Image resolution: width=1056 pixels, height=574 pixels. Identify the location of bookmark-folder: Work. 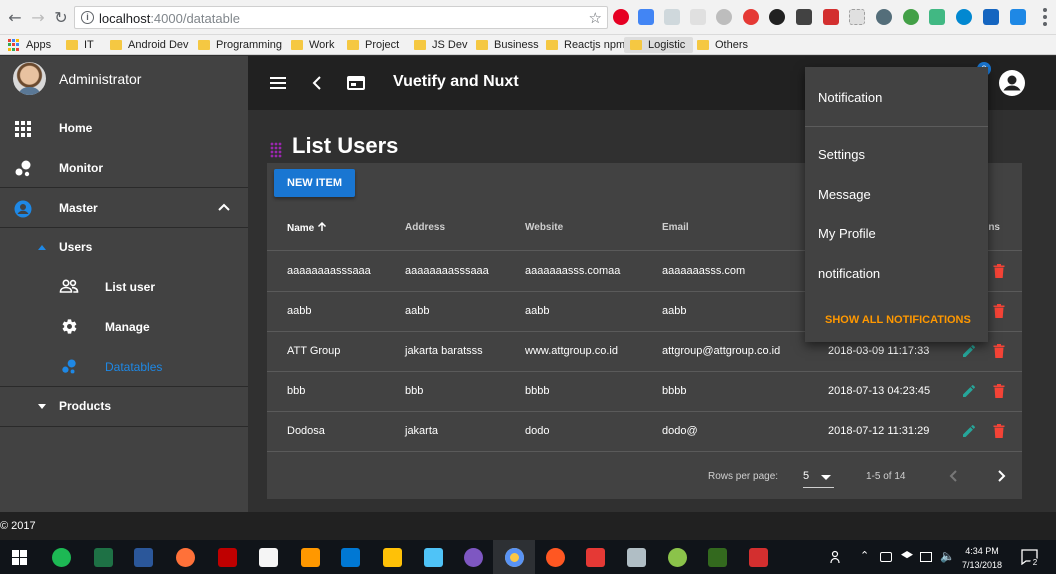
(312, 45).